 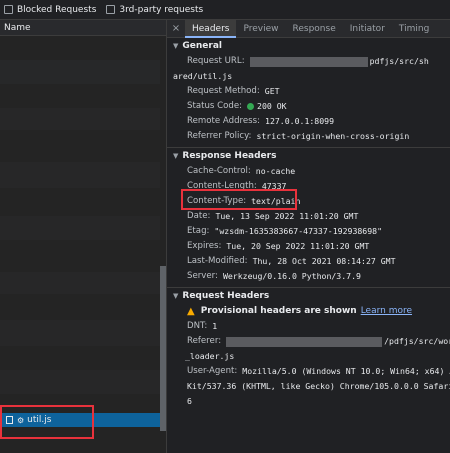 What do you see at coordinates (216, 61) in the screenshot?
I see `request-url-label: Request URL:` at bounding box center [216, 61].